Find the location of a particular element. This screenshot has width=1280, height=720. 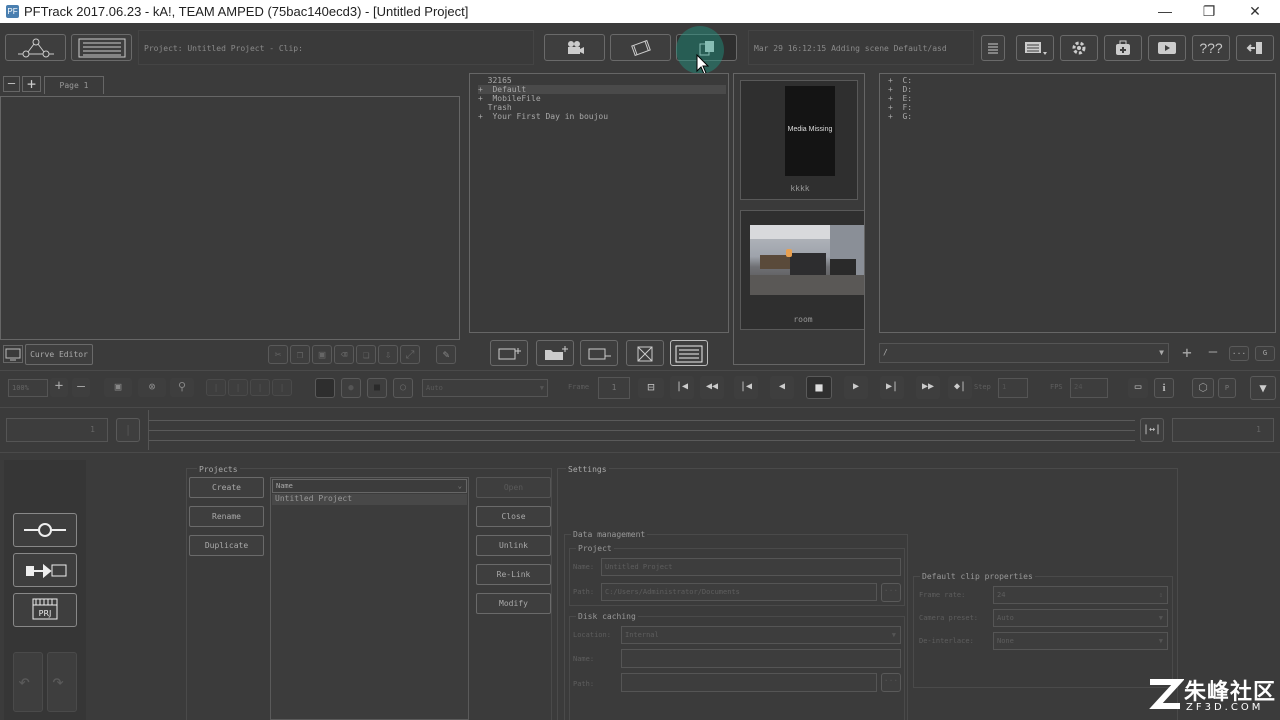

close-icon: ✕ is located at coordinates (1255, 11).